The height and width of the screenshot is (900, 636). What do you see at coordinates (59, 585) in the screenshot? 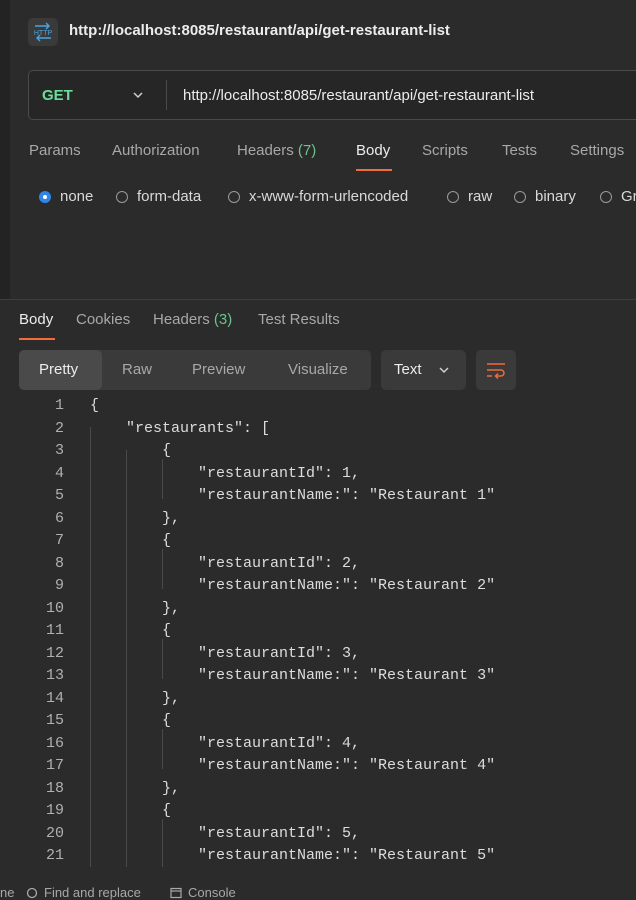
I see `line-number: 9` at bounding box center [59, 585].